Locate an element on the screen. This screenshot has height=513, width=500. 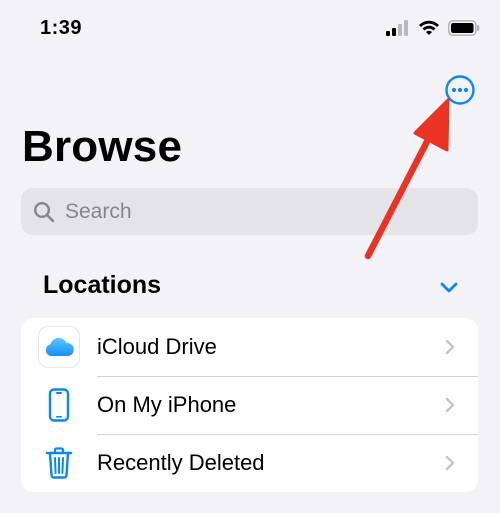
battery-icon is located at coordinates (464, 28).